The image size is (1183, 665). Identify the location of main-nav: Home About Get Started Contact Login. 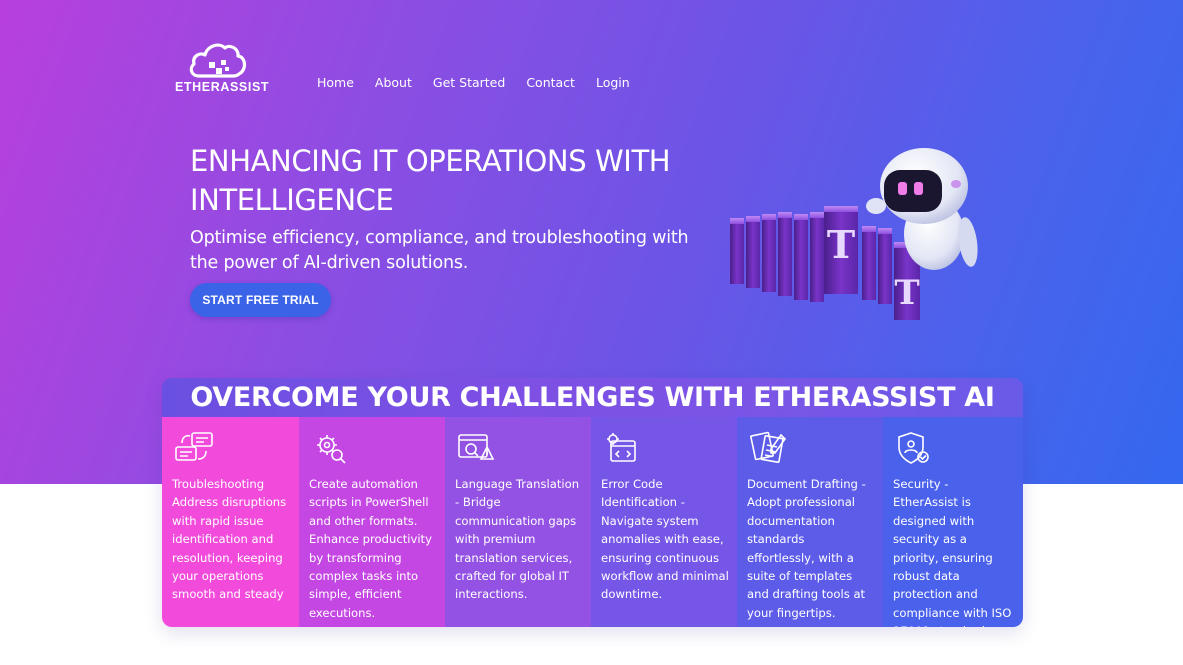
(473, 82).